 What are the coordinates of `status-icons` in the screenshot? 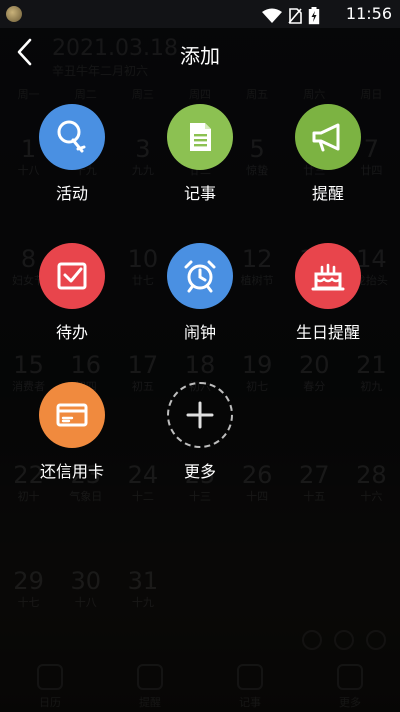 It's located at (291, 16).